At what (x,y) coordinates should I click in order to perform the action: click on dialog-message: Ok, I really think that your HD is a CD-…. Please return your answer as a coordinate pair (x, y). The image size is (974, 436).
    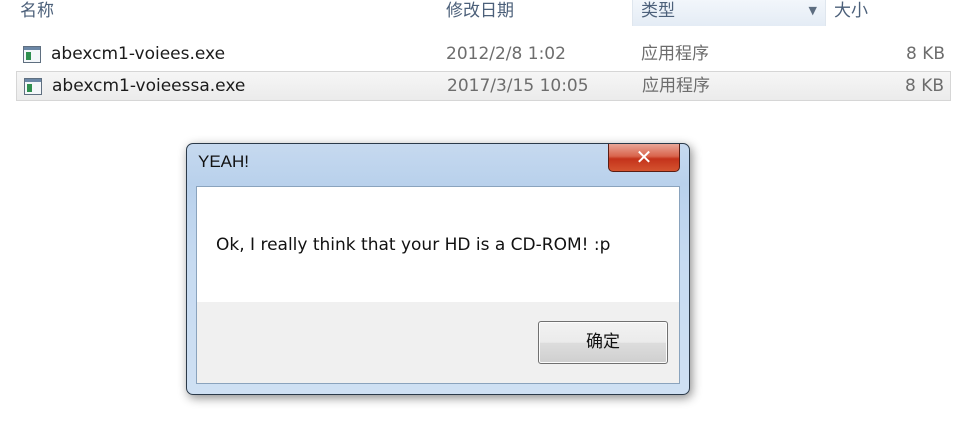
    Looking at the image, I should click on (413, 245).